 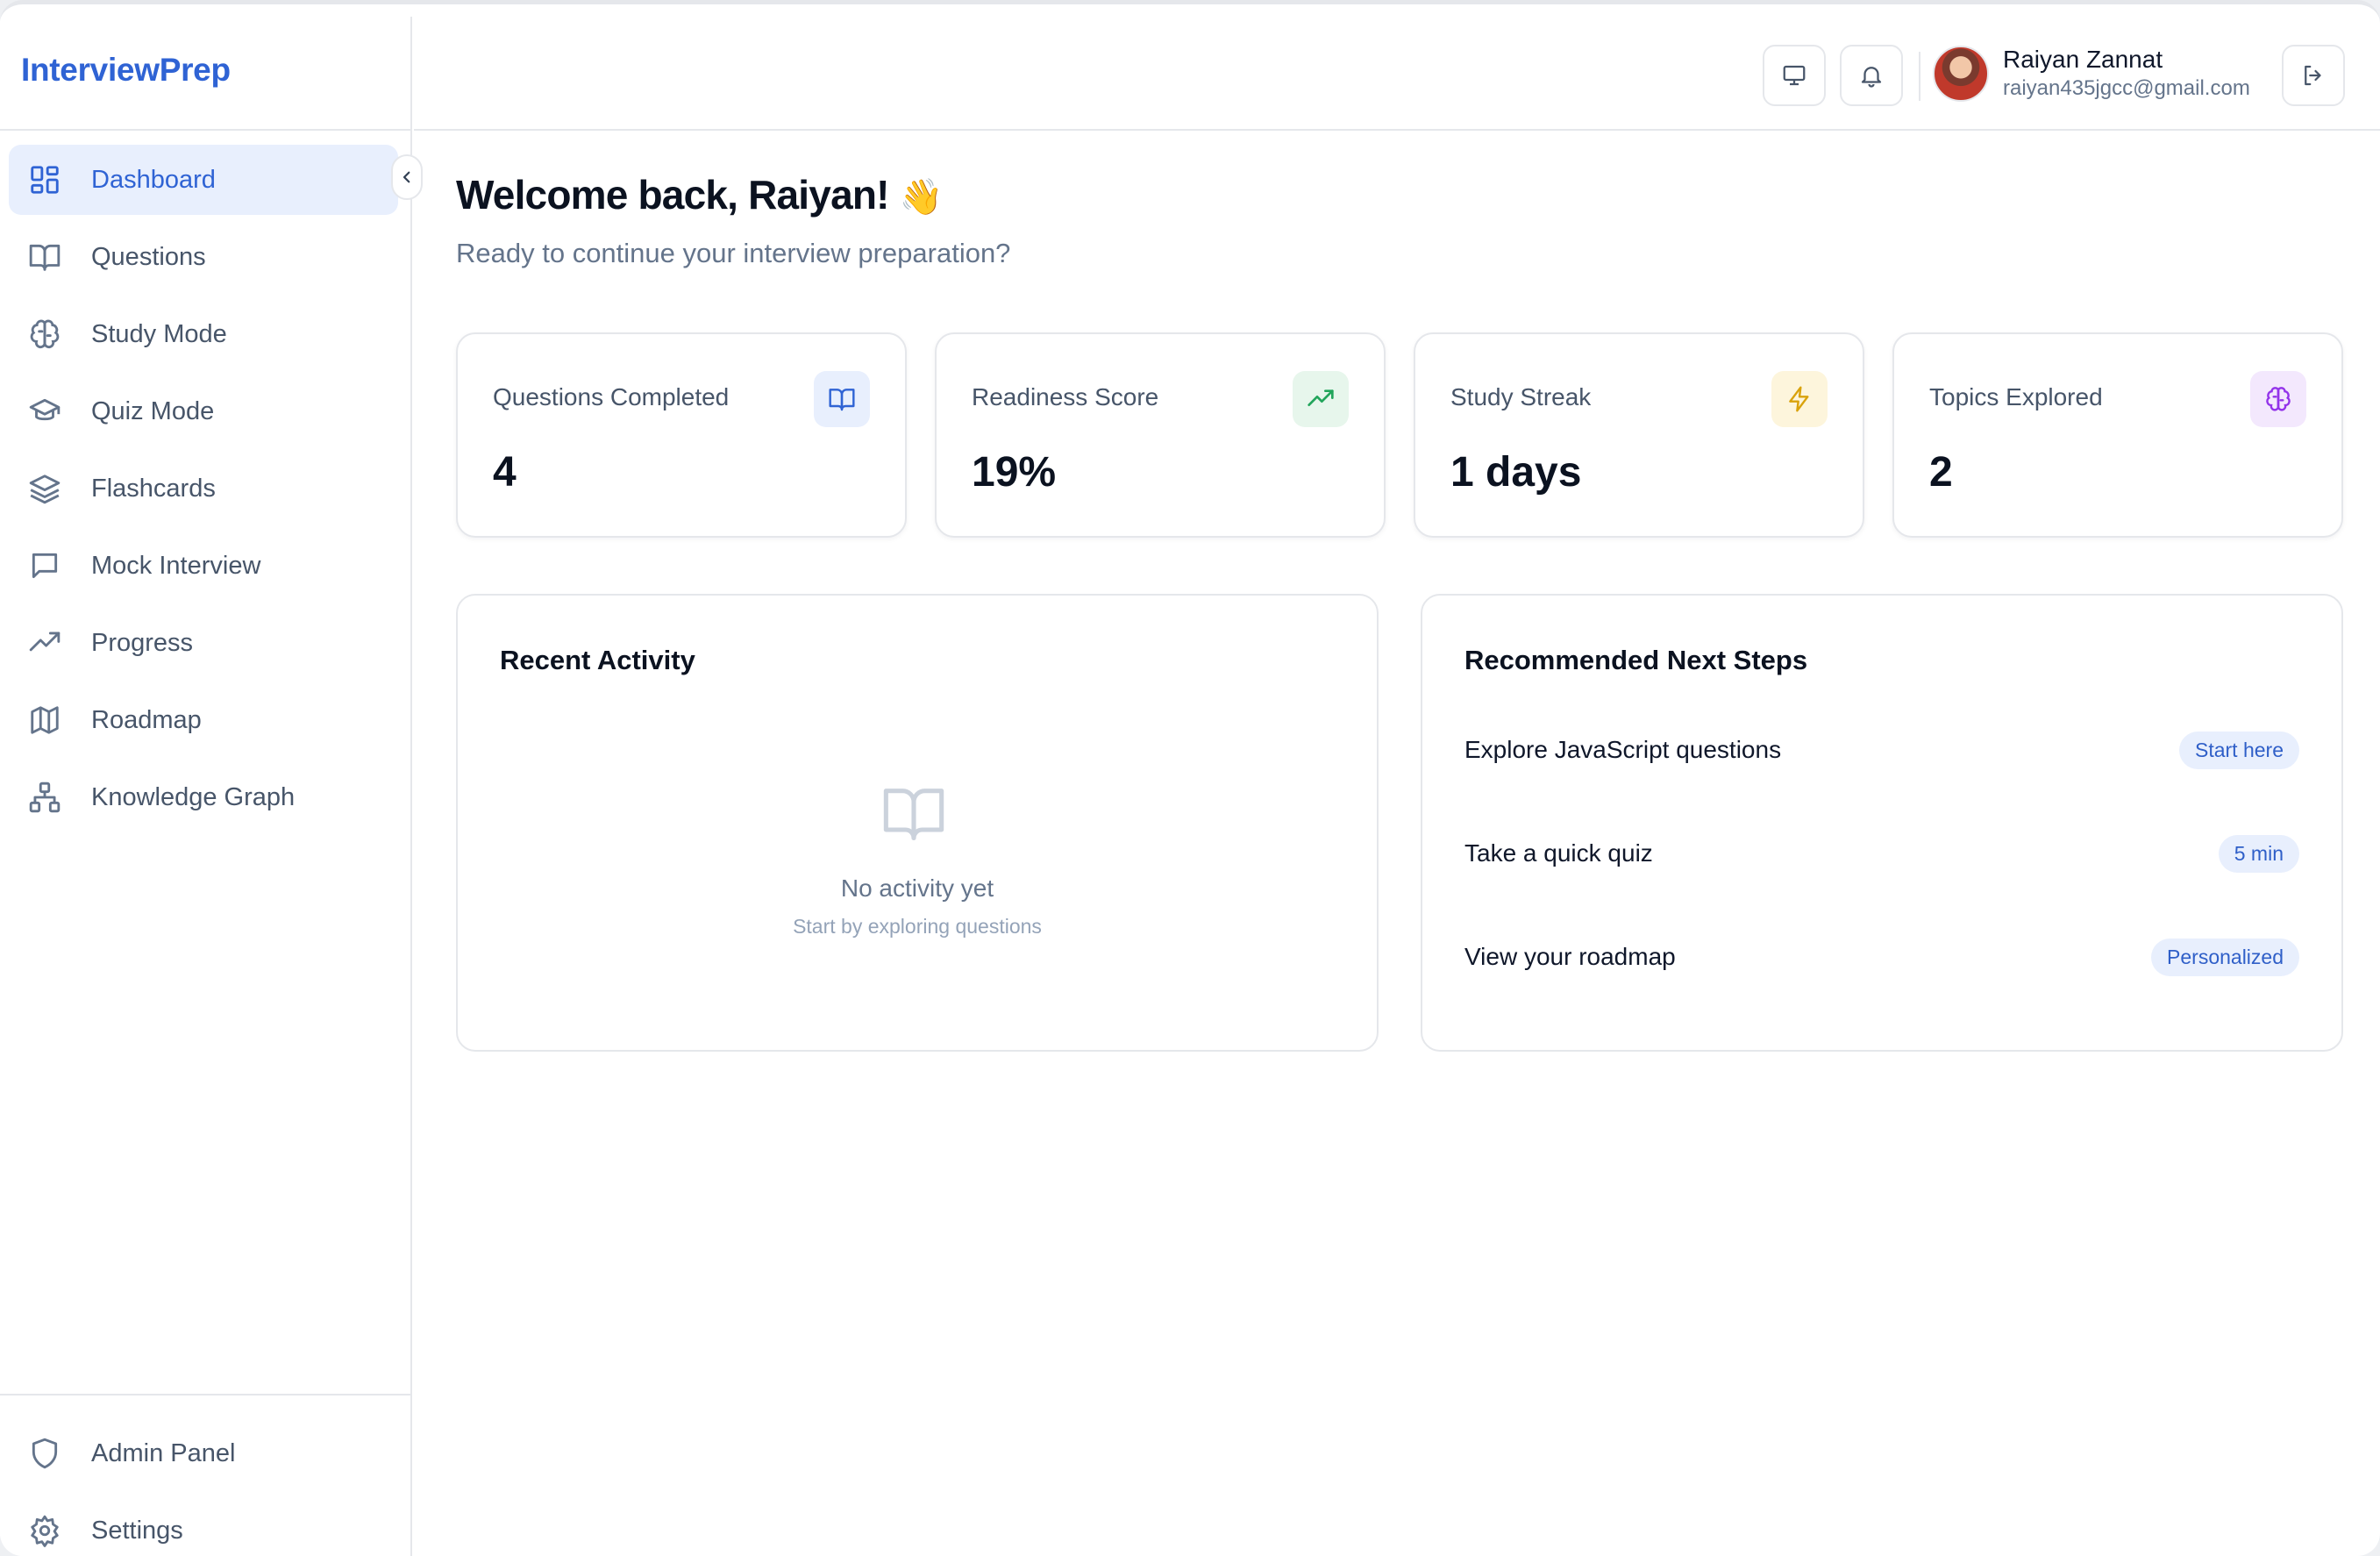 What do you see at coordinates (1799, 399) in the screenshot?
I see `lightning-icon` at bounding box center [1799, 399].